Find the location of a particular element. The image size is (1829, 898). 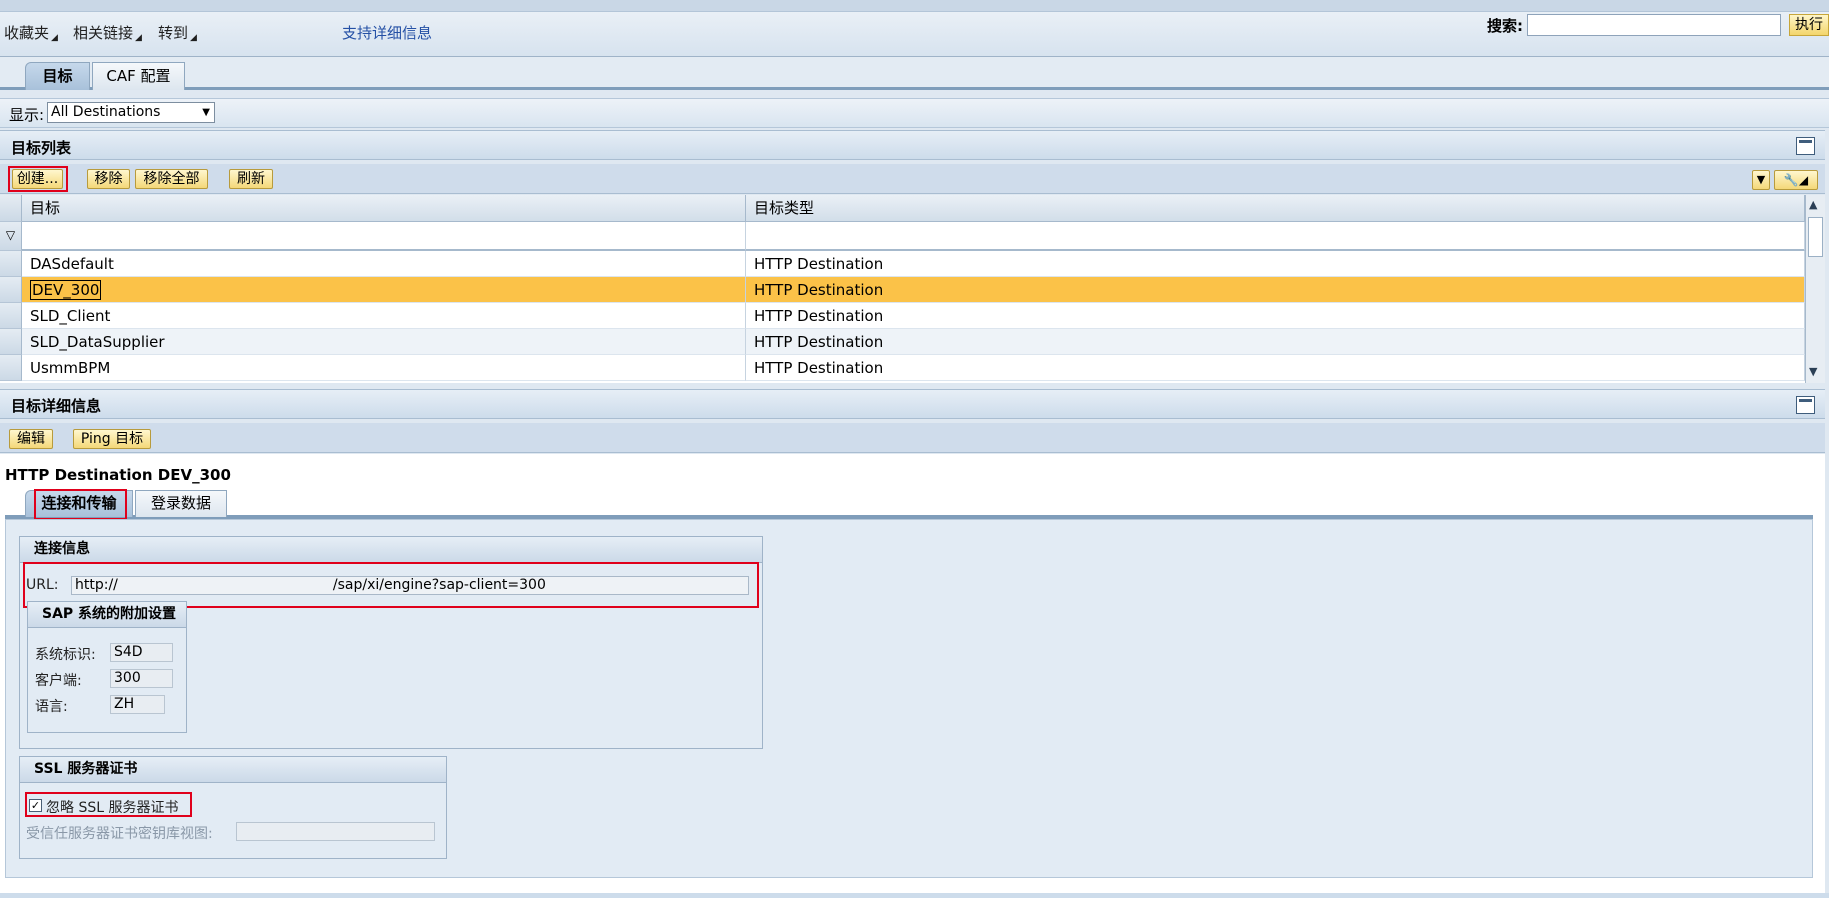

column-header-target-type: 目标类型 is located at coordinates (1275, 208).